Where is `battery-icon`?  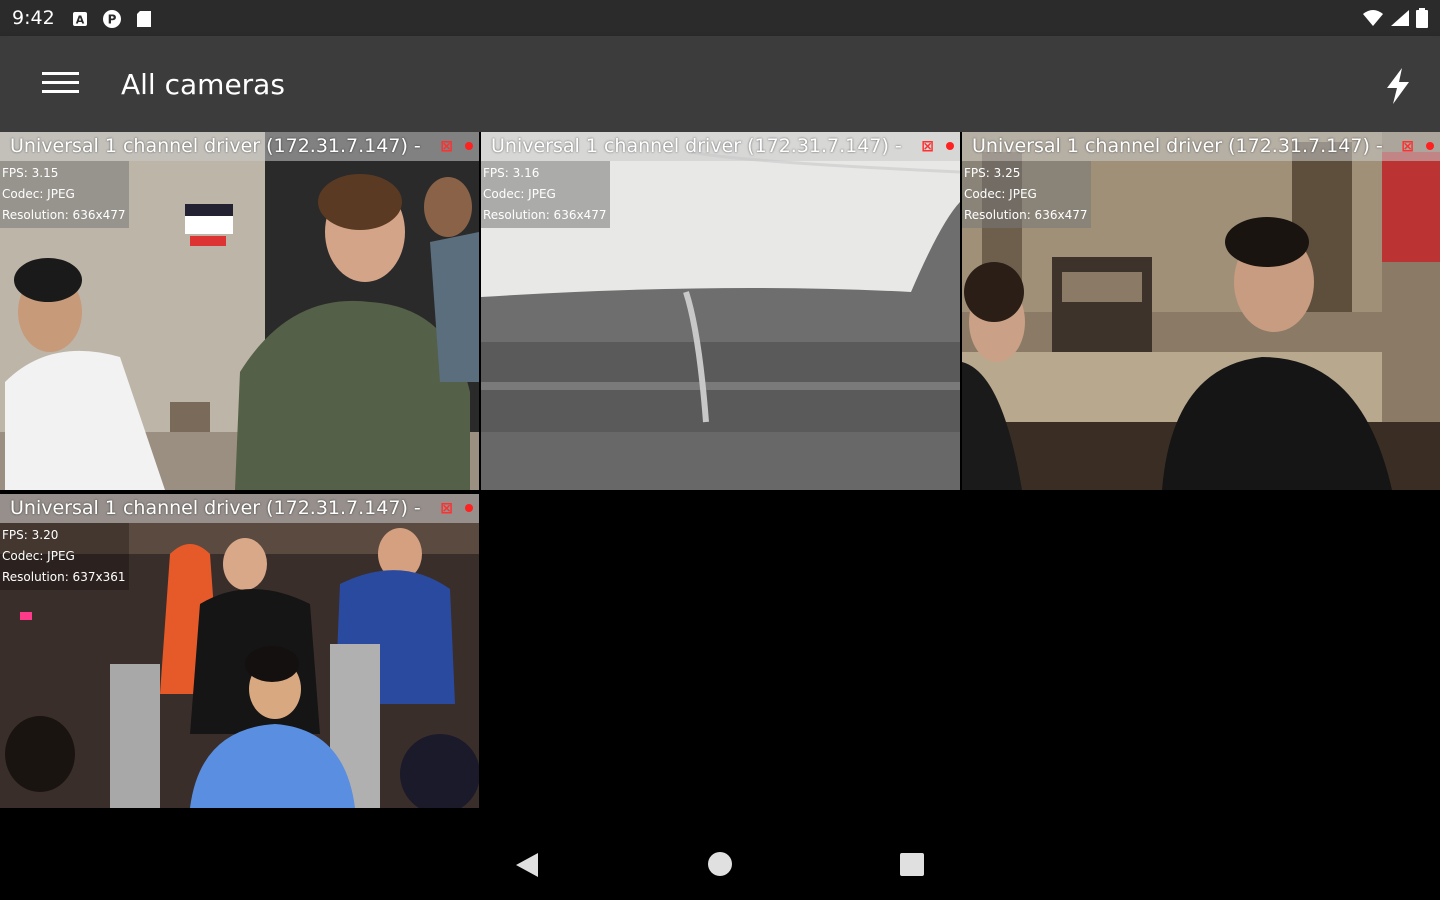
battery-icon is located at coordinates (1422, 20).